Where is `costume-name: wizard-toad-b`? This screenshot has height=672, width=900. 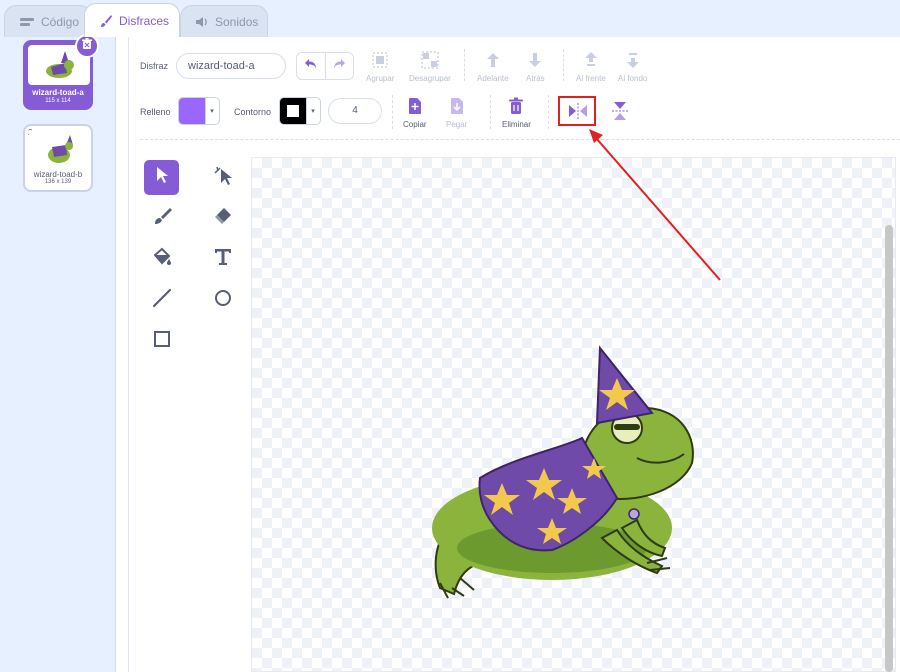 costume-name: wizard-toad-b is located at coordinates (58, 174).